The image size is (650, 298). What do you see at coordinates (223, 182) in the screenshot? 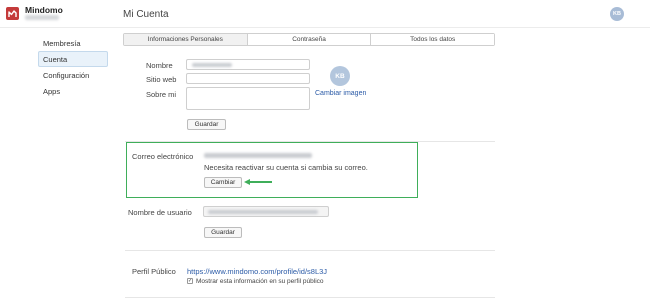
I see `change-email-button: Cambiar` at bounding box center [223, 182].